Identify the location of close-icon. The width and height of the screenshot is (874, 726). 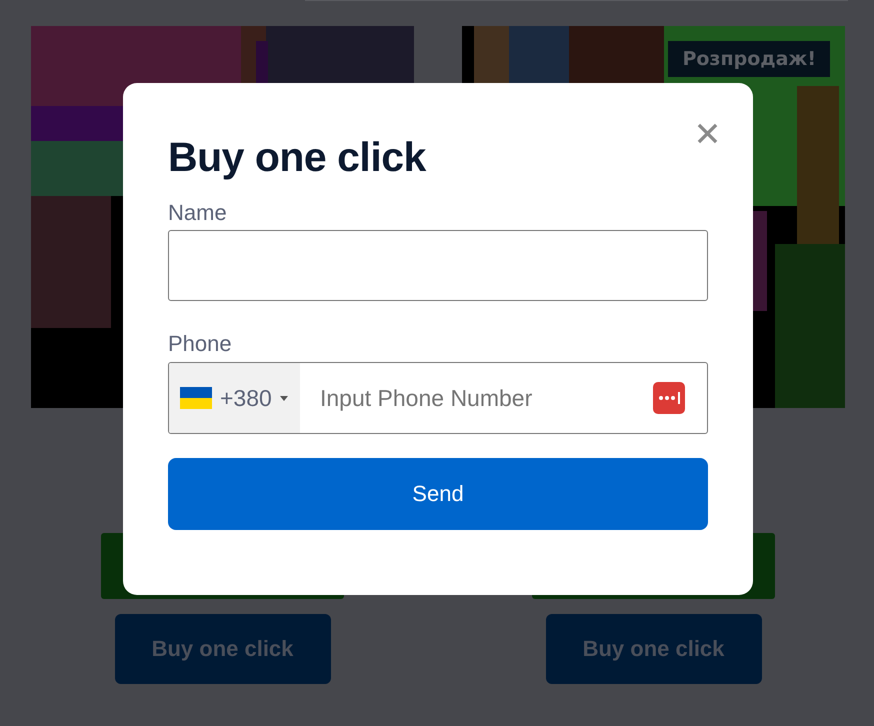
(707, 133).